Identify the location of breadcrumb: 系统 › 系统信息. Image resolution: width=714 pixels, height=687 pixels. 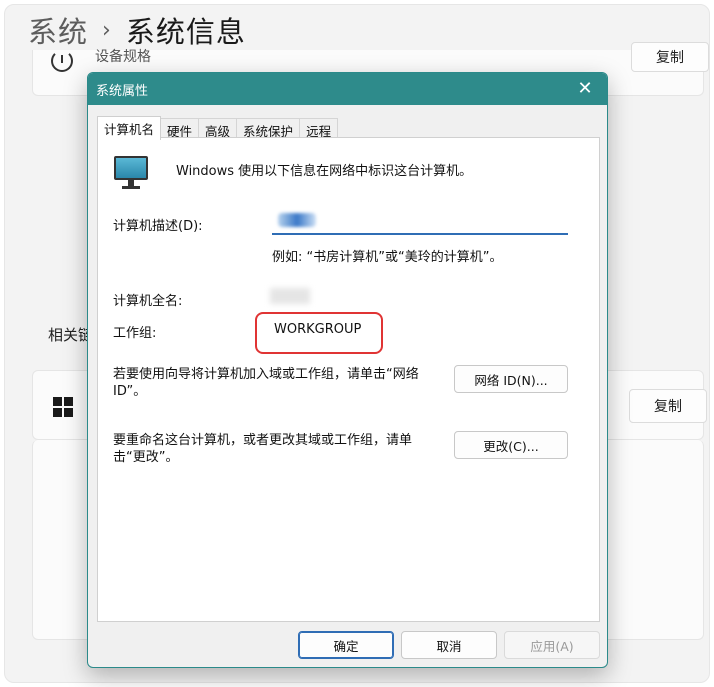
(137, 30).